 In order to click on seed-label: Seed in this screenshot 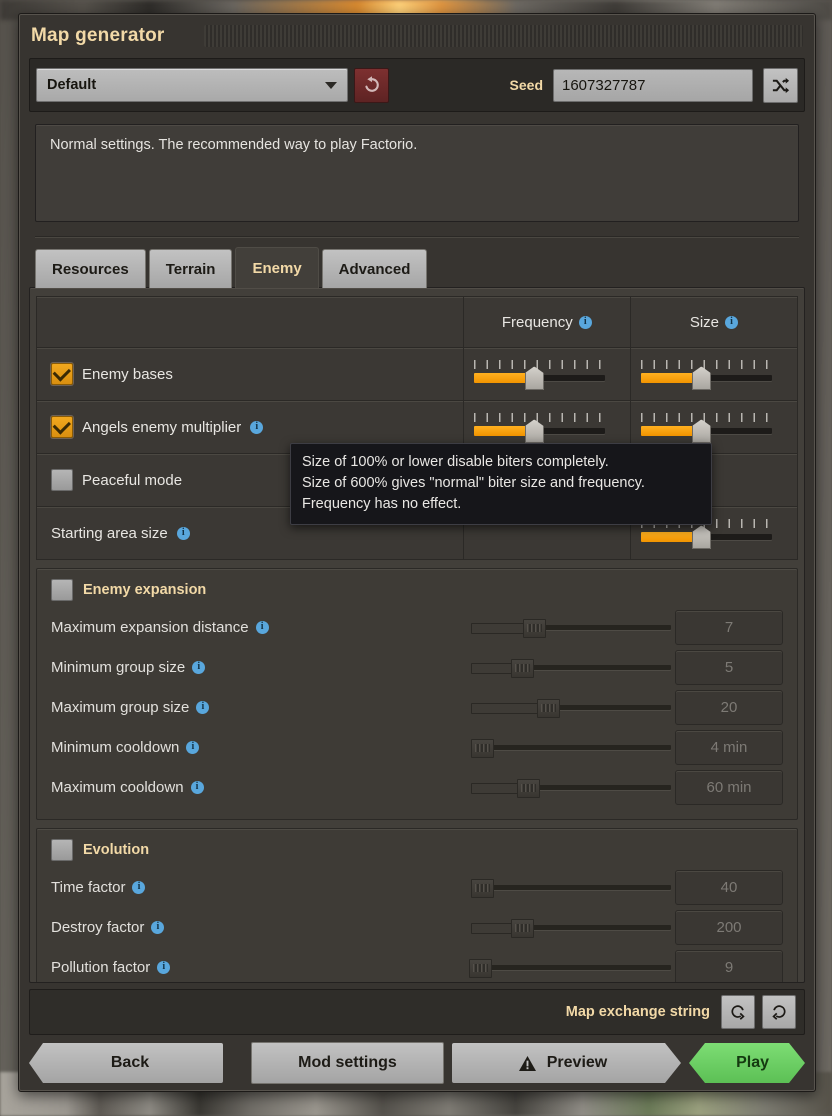, I will do `click(526, 85)`.